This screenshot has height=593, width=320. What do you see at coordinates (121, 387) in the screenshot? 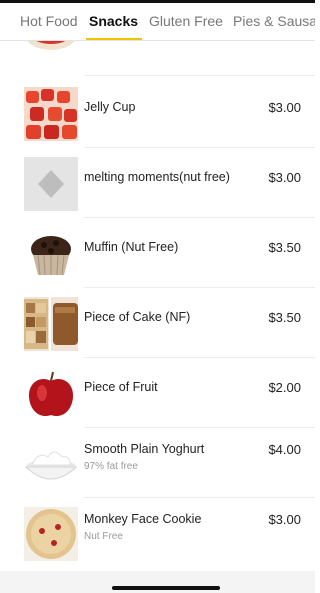
I see `item-name: Piece of Fruit` at bounding box center [121, 387].